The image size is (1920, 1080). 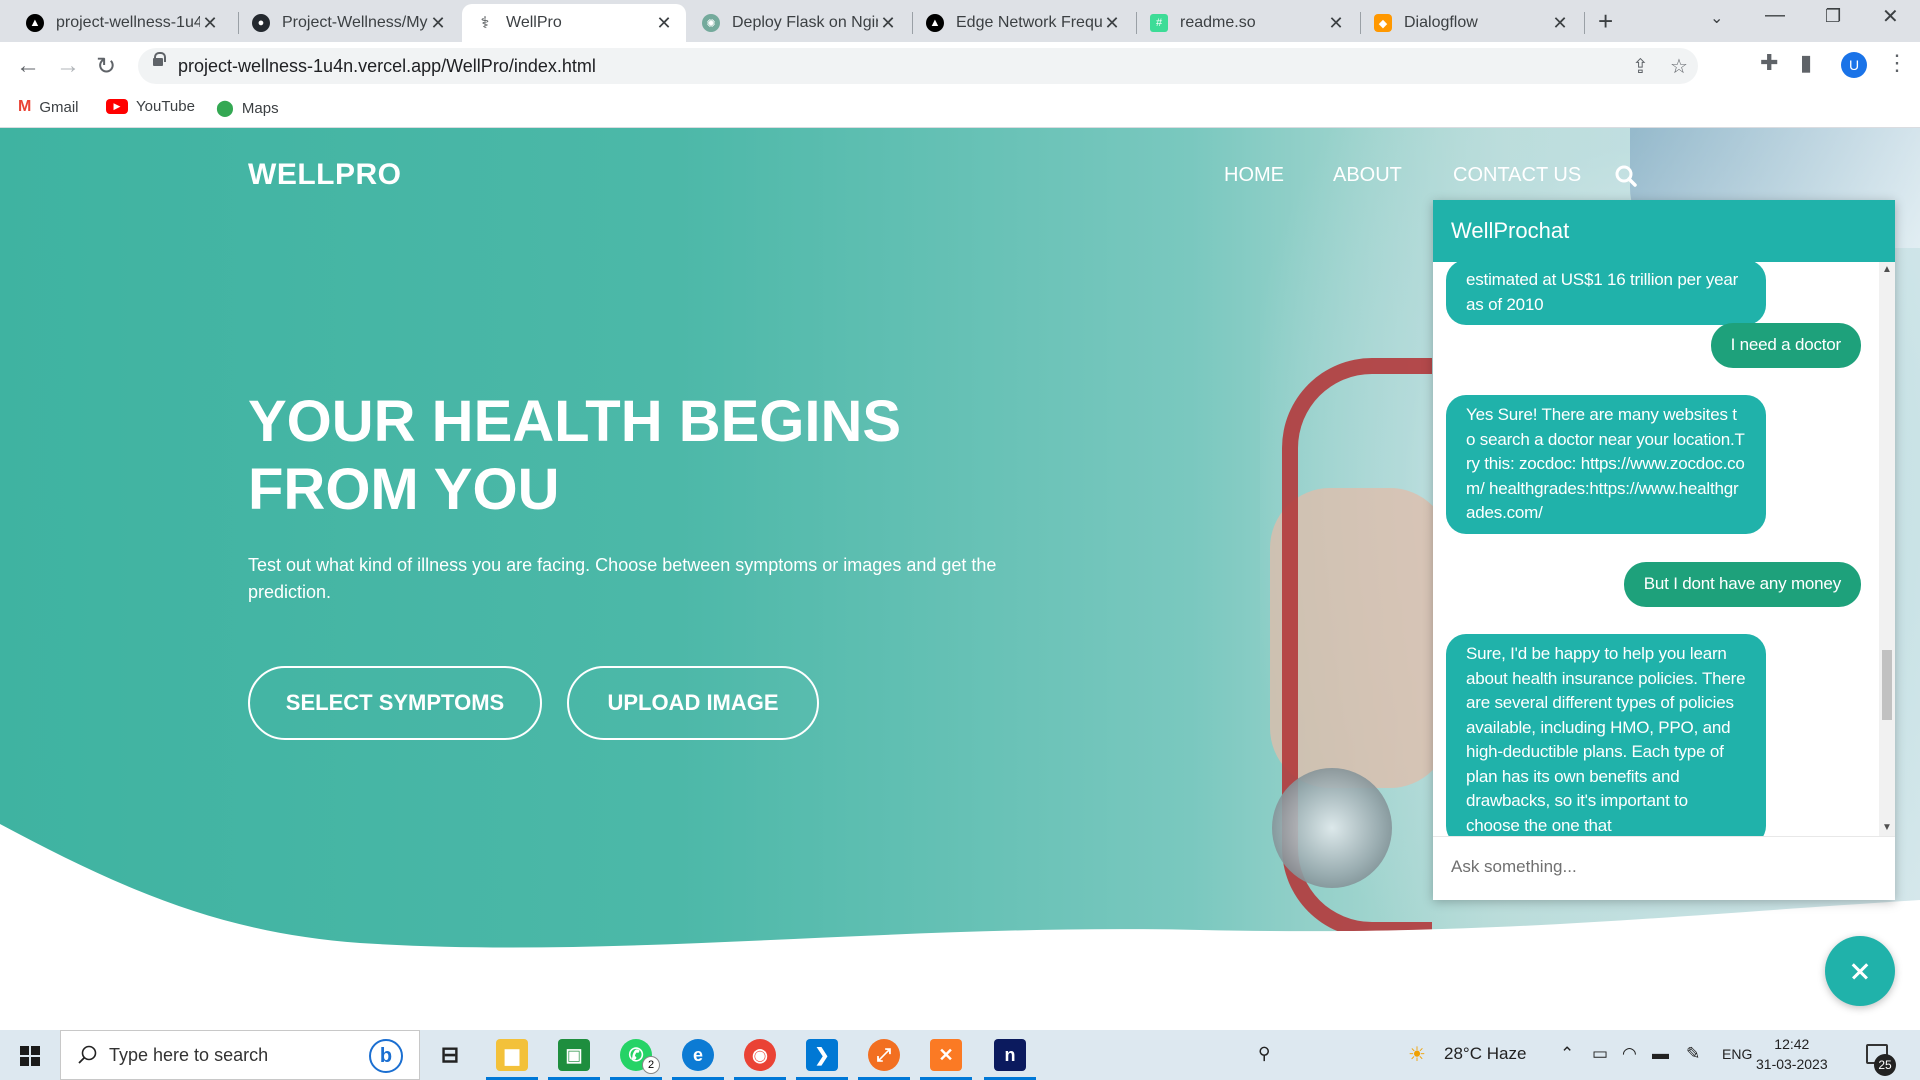 I want to click on scroll-up-icon: ▲, so click(x=1887, y=269).